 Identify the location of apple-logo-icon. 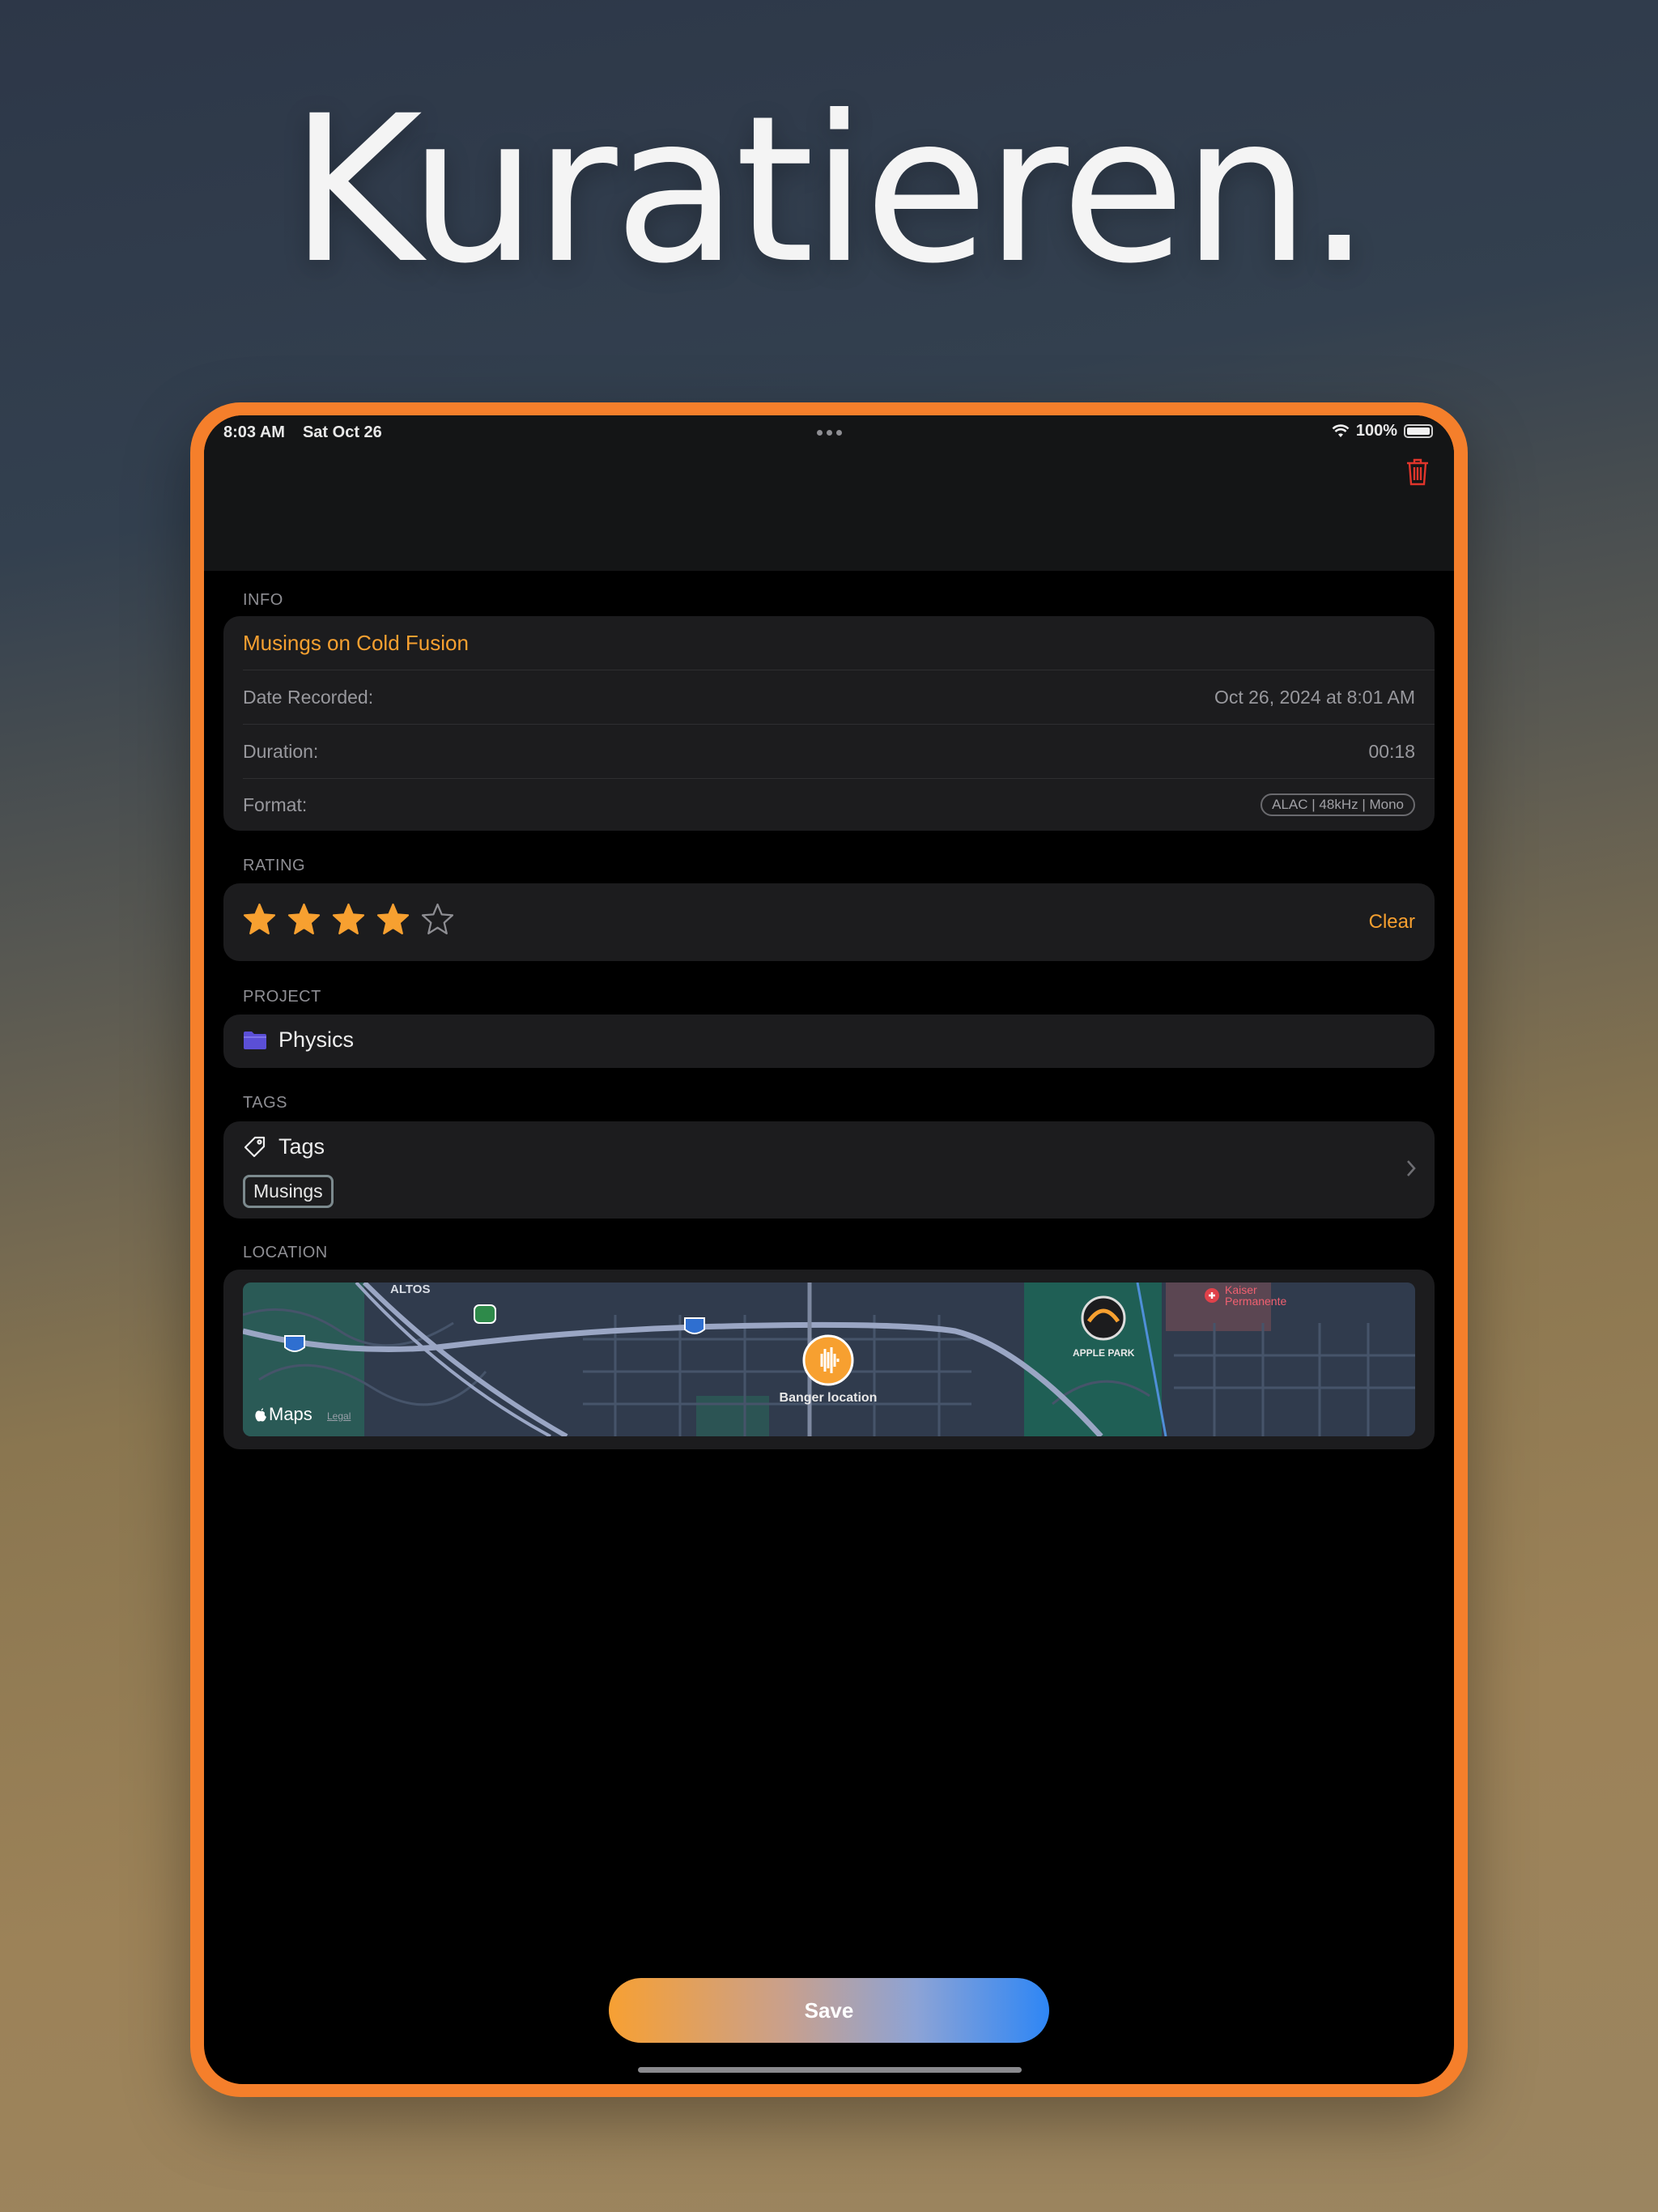
(260, 1415).